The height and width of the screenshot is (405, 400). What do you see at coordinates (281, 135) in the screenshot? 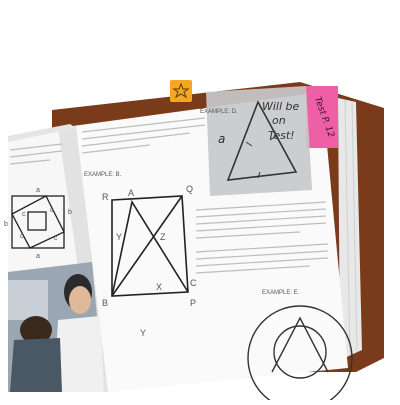
I see `sticky-text-line-3: Test!` at bounding box center [281, 135].